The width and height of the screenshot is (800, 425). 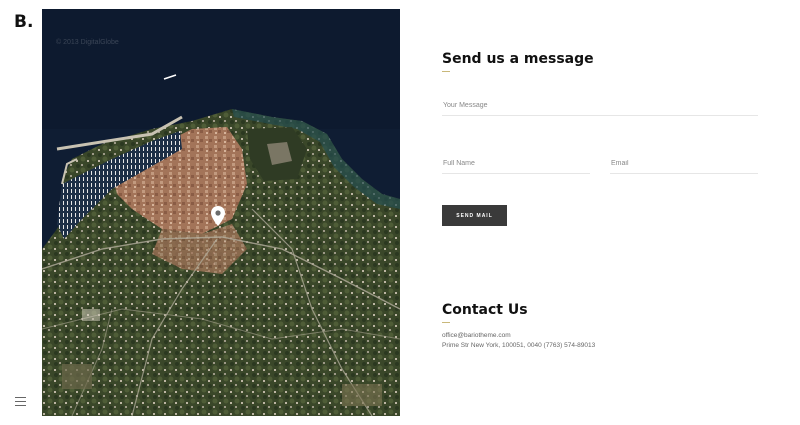 I want to click on logo: B., so click(x=23, y=22).